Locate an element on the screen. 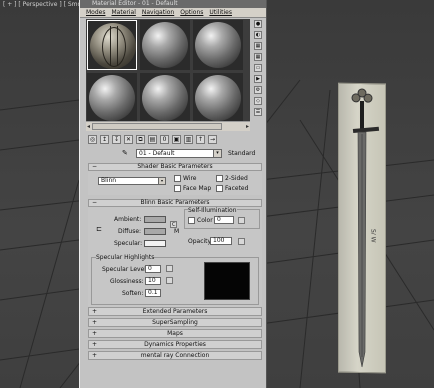 This screenshot has height=388, width=434. glossiness-spinner: 10 is located at coordinates (153, 281).